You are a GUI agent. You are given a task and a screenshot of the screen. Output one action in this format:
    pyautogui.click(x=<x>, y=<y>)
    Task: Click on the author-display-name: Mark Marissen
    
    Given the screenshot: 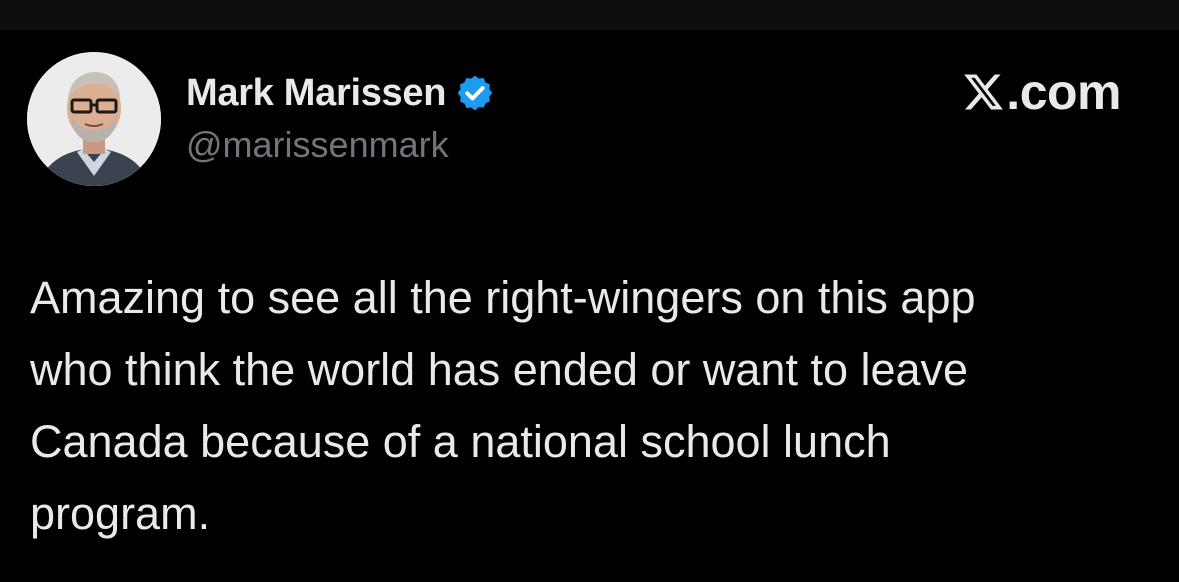 What is the action you would take?
    pyautogui.click(x=316, y=93)
    